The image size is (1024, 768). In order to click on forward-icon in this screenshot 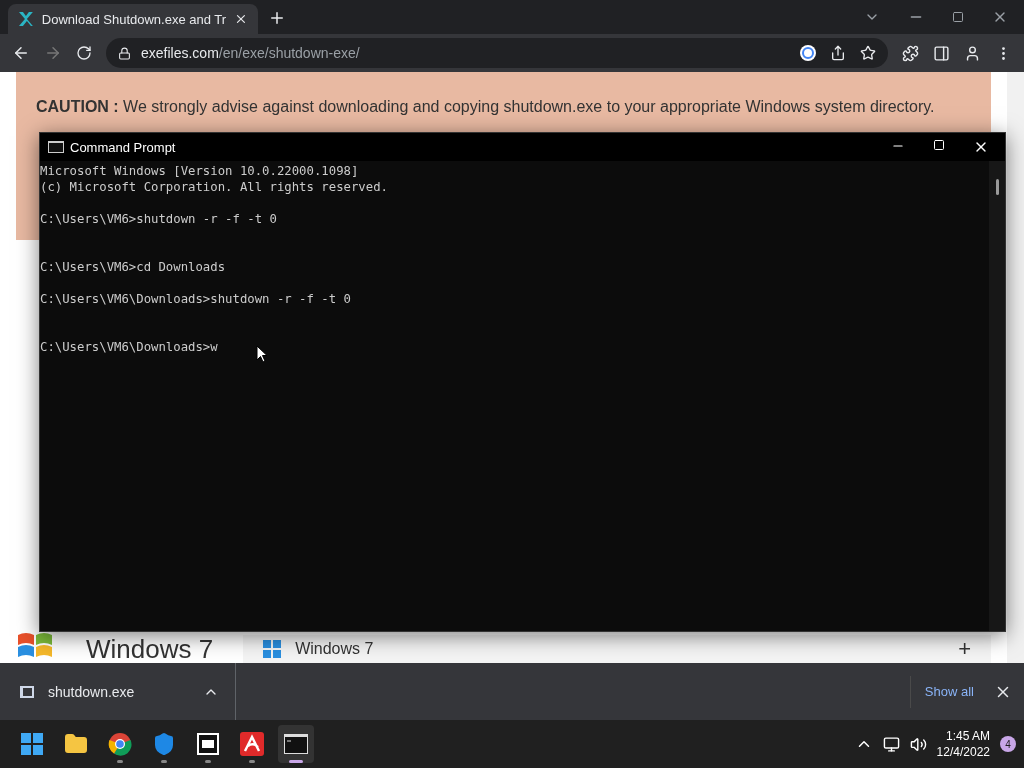, I will do `click(53, 53)`.